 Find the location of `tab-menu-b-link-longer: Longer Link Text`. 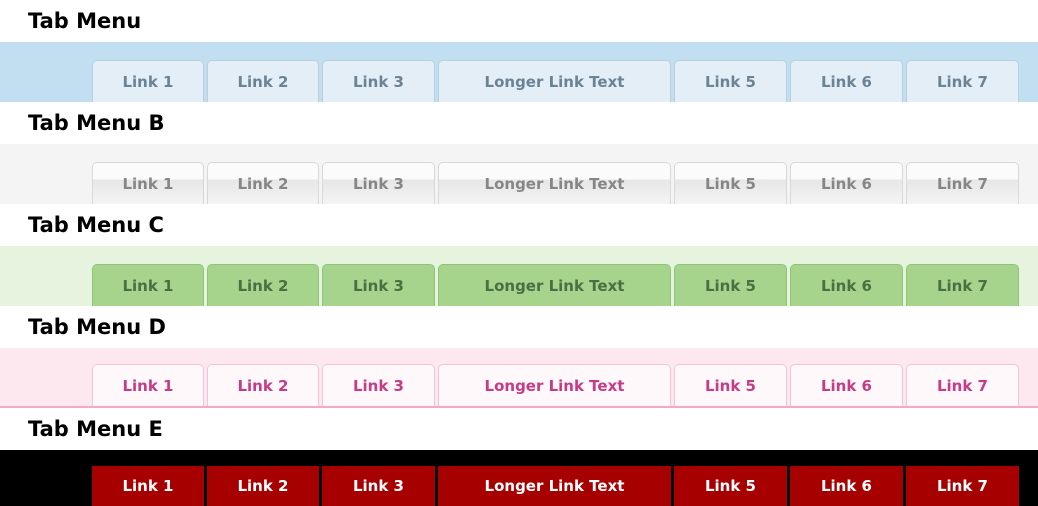

tab-menu-b-link-longer: Longer Link Text is located at coordinates (554, 183).